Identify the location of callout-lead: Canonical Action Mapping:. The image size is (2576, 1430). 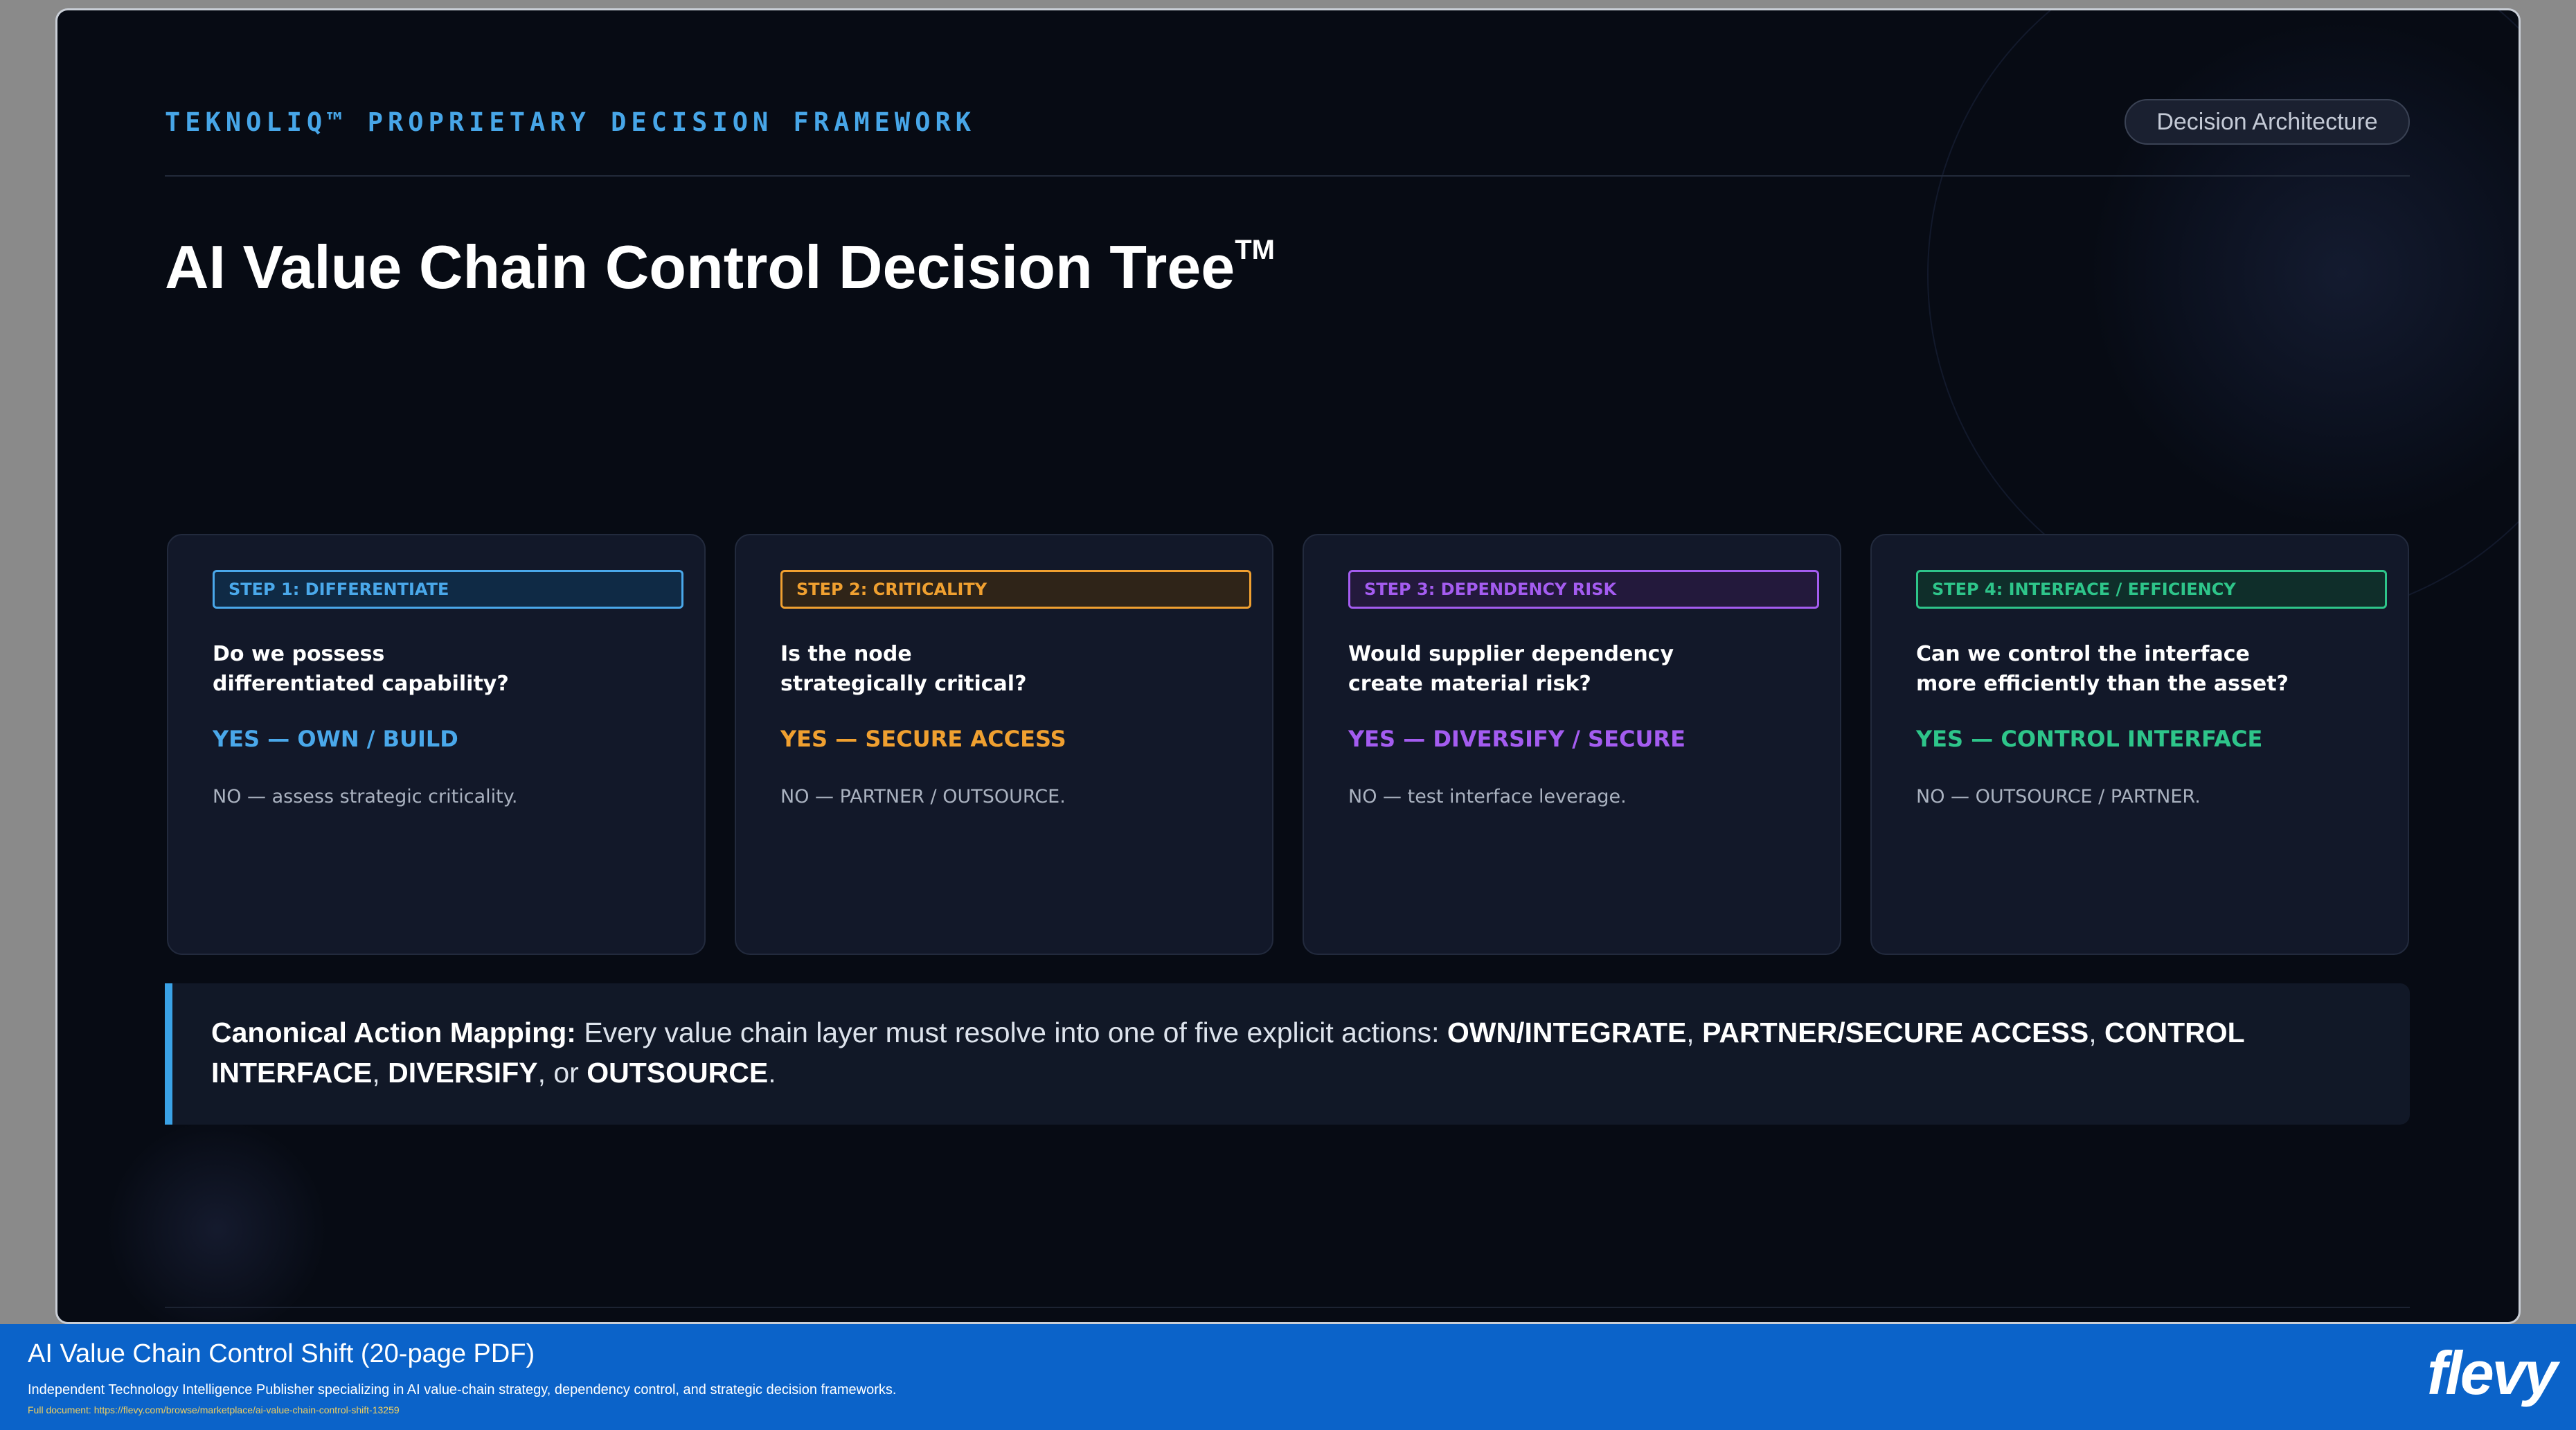
(393, 1032).